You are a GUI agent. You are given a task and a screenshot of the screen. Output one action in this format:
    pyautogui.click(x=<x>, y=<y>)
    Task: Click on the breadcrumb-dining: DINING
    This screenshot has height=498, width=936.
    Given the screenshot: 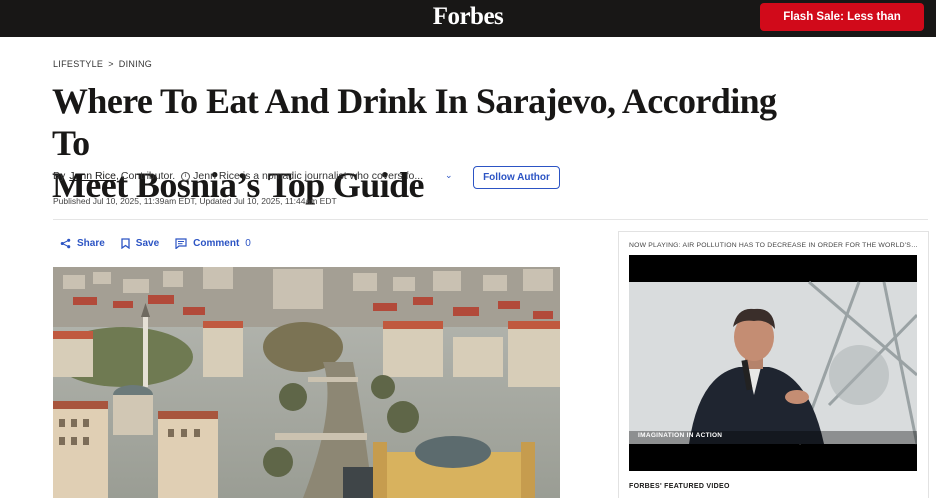 What is the action you would take?
    pyautogui.click(x=135, y=64)
    